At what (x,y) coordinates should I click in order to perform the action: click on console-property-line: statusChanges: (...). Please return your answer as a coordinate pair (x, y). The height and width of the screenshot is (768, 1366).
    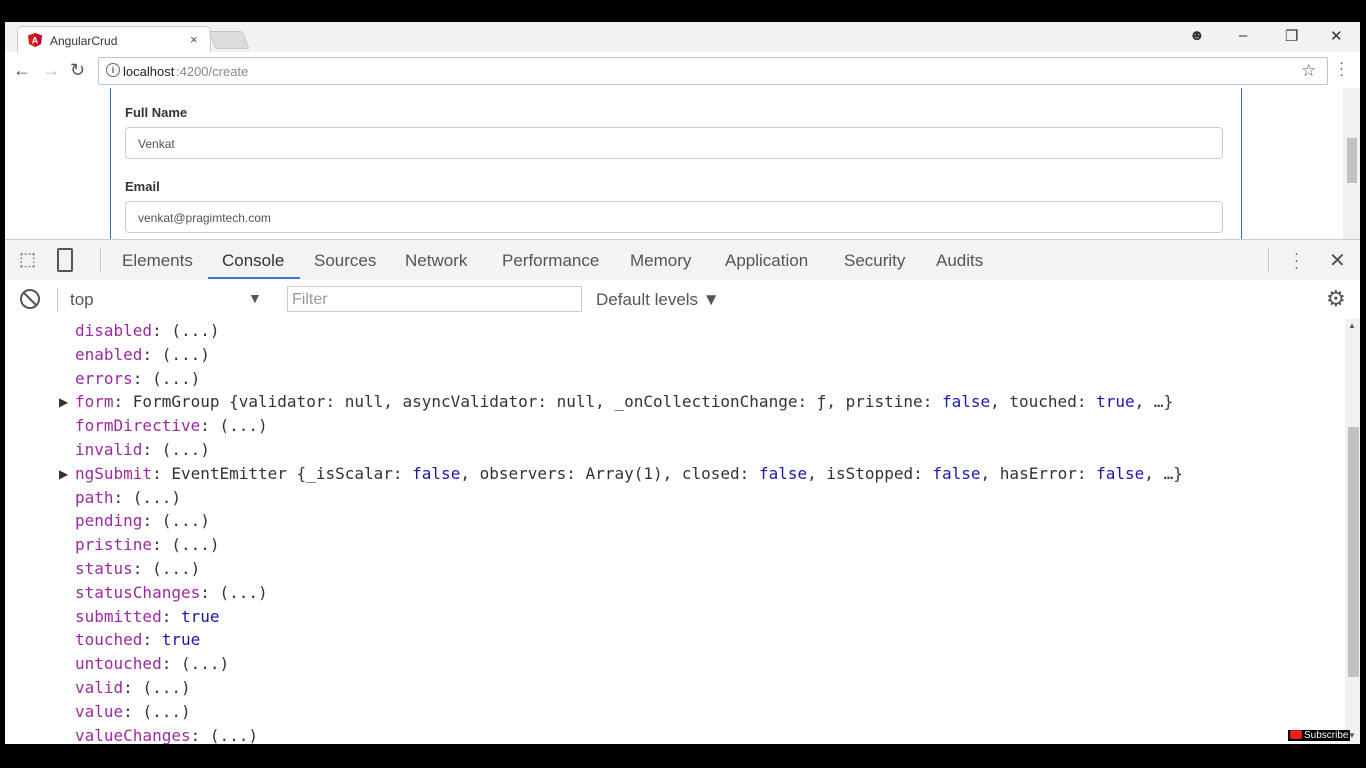
    Looking at the image, I should click on (171, 592).